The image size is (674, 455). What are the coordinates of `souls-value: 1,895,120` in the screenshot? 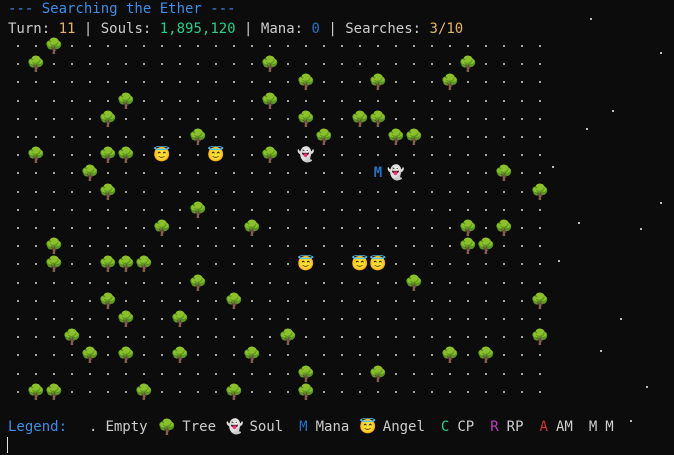 It's located at (197, 29).